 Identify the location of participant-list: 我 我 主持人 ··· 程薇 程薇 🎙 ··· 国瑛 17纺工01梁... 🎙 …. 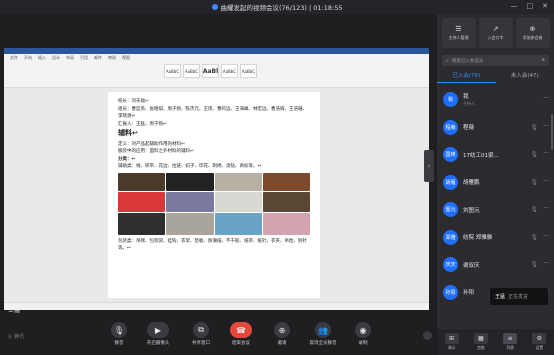
(495, 196).